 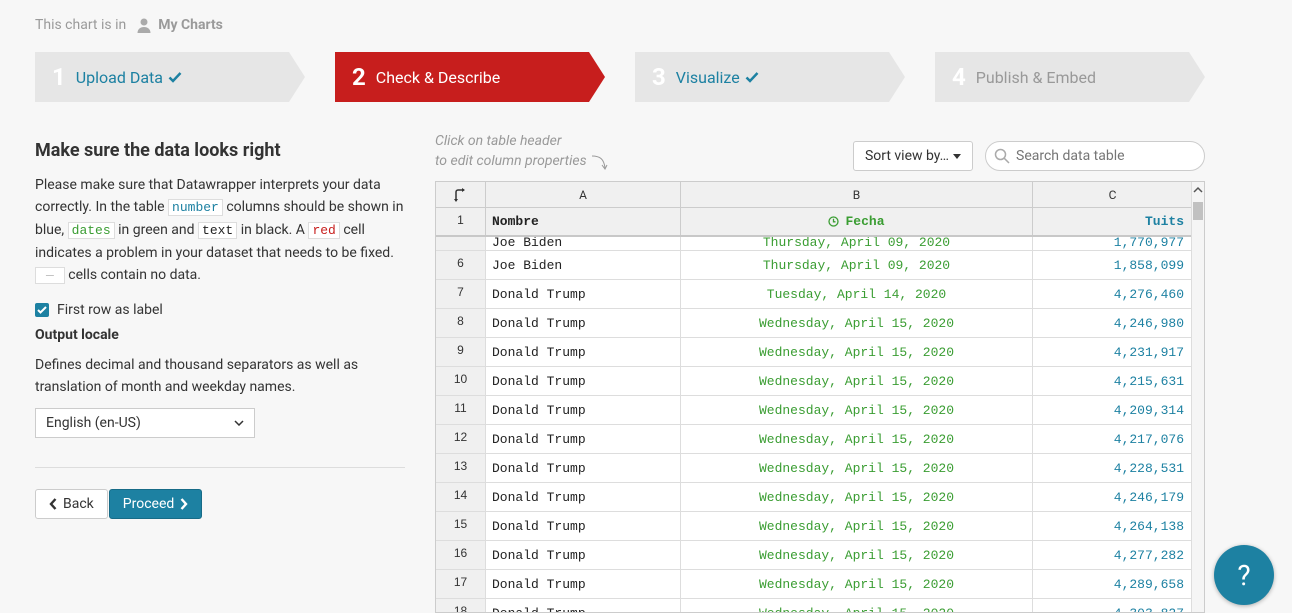 I want to click on search-input, so click(x=1106, y=156).